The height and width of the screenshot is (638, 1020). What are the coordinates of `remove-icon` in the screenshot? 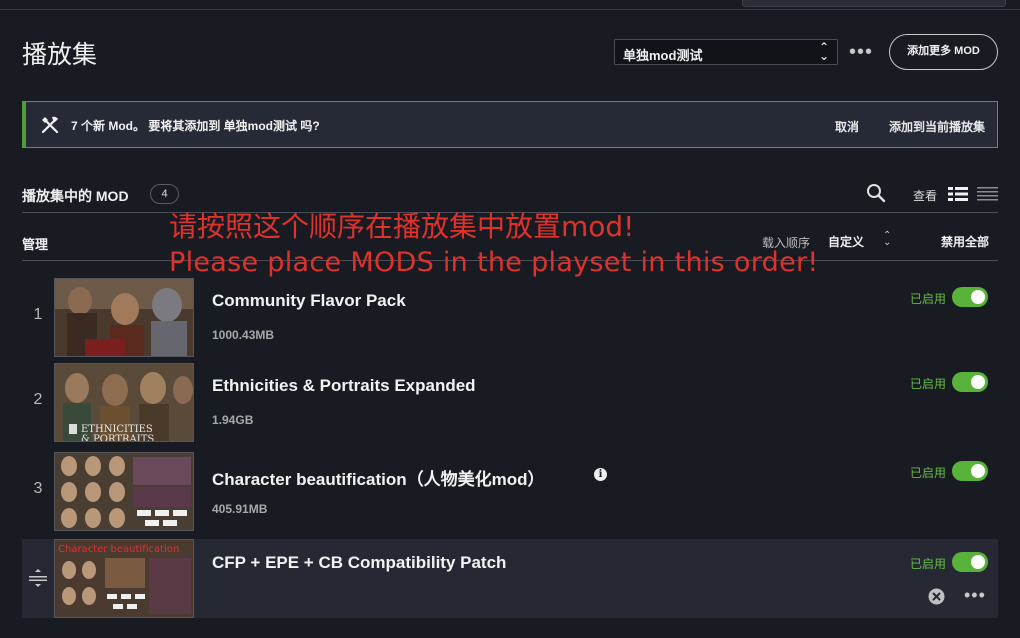 It's located at (936, 596).